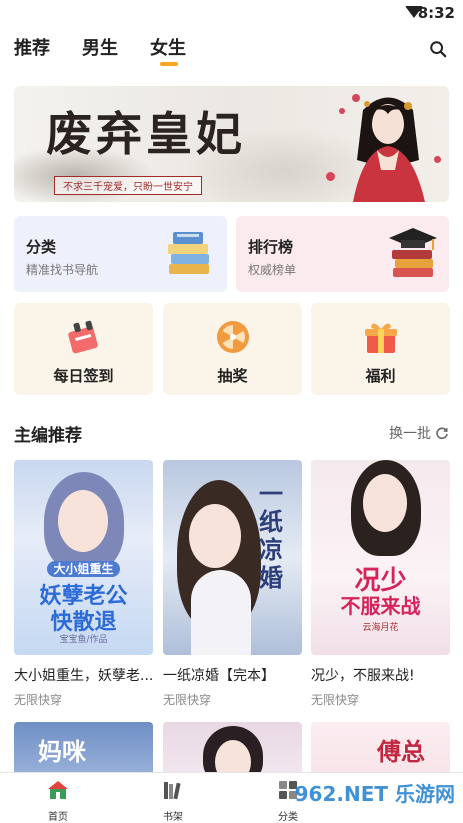 This screenshot has width=463, height=823. I want to click on welfare-card: 福利, so click(380, 349).